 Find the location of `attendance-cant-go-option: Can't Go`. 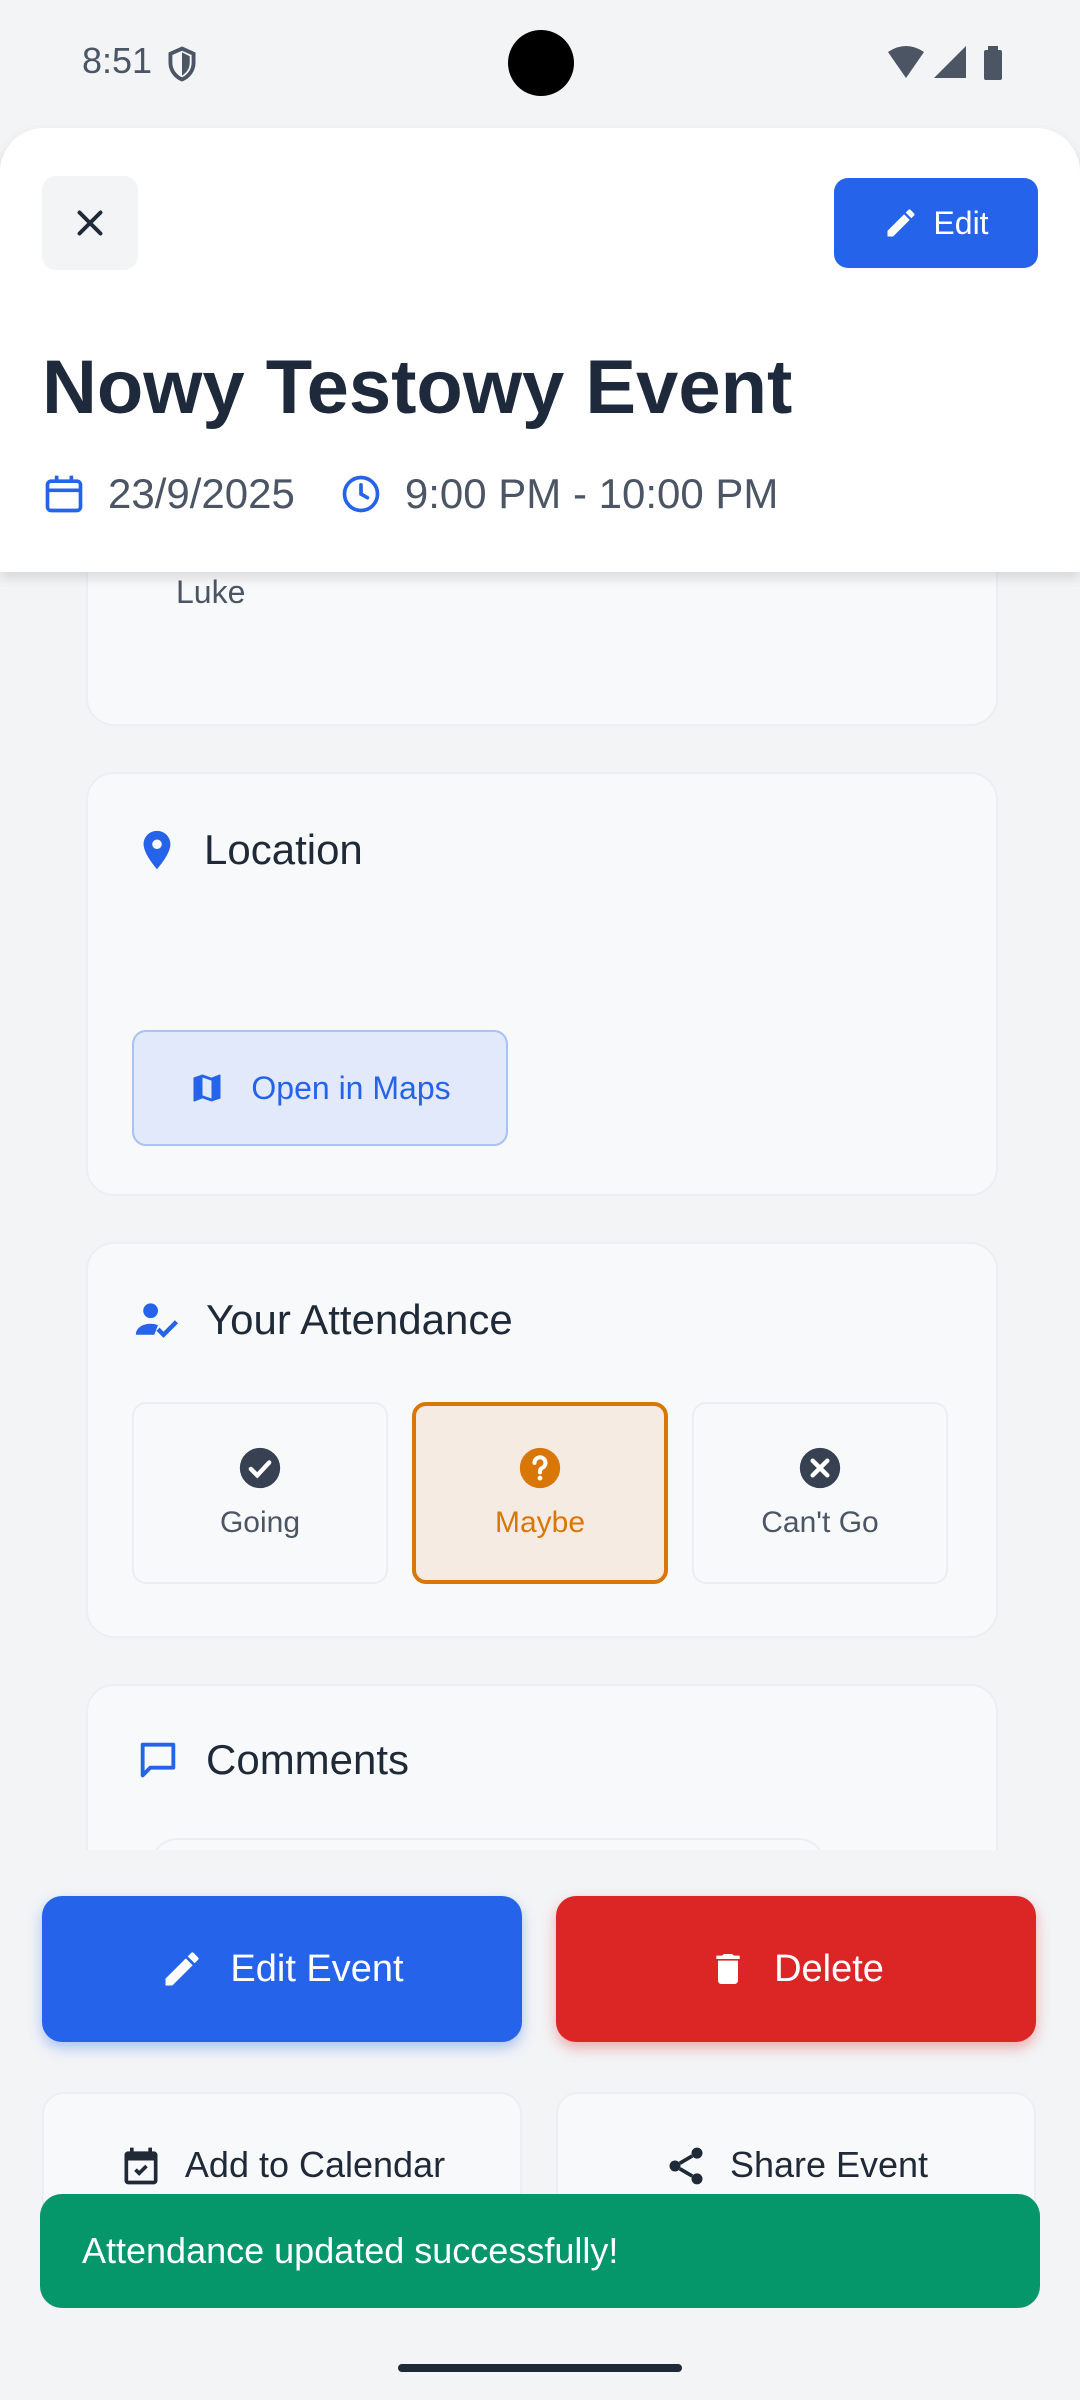

attendance-cant-go-option: Can't Go is located at coordinates (820, 1493).